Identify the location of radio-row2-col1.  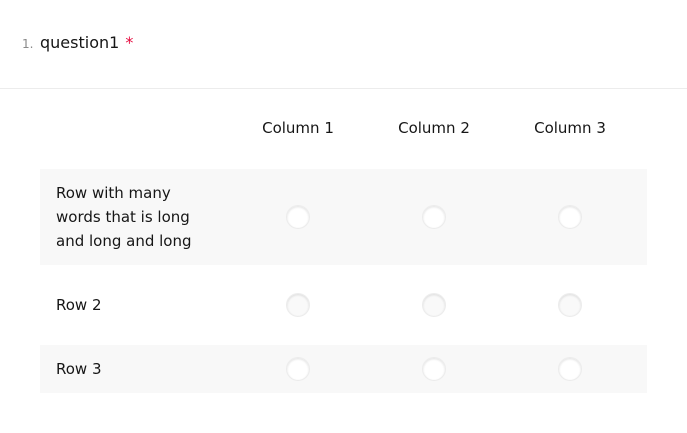
(298, 305).